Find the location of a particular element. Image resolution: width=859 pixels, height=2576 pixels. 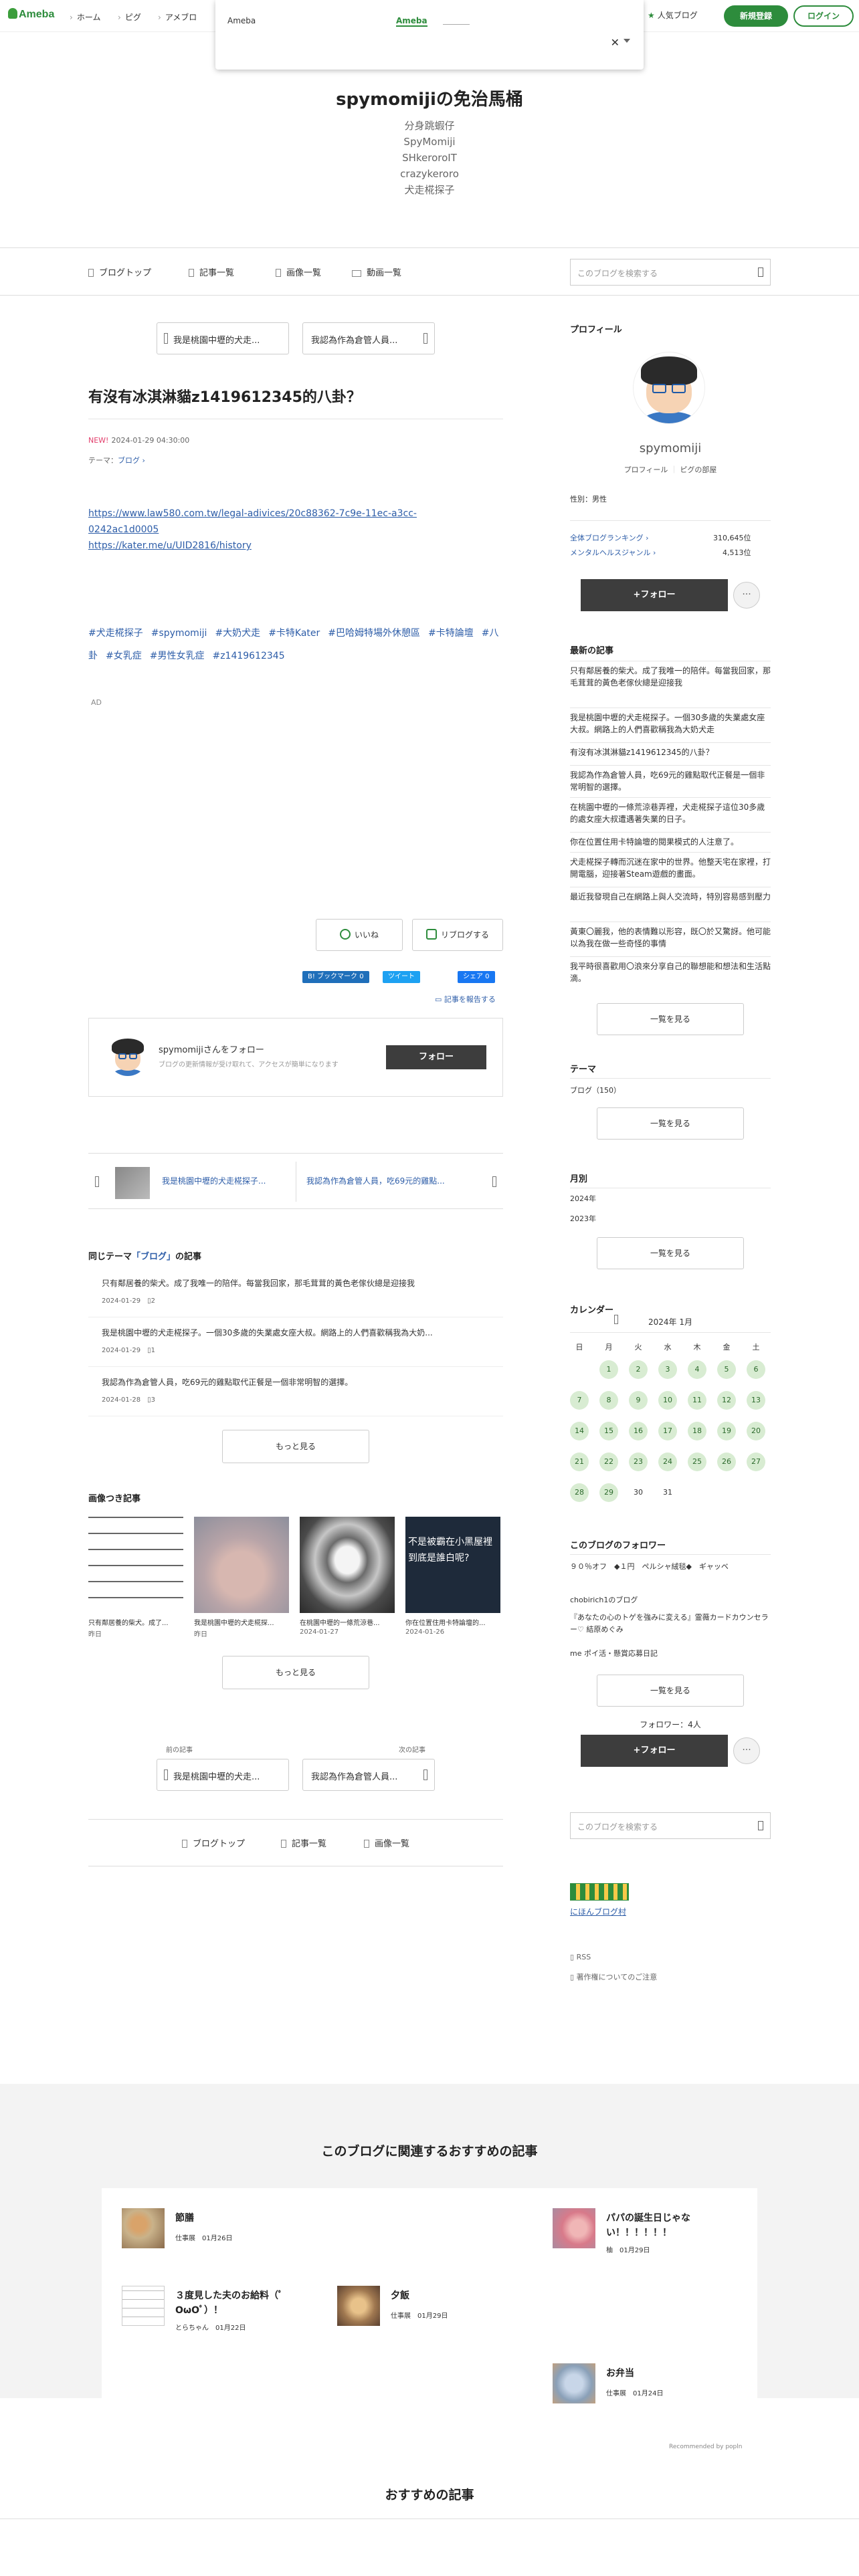

nav-pigg: ピグ is located at coordinates (129, 17).